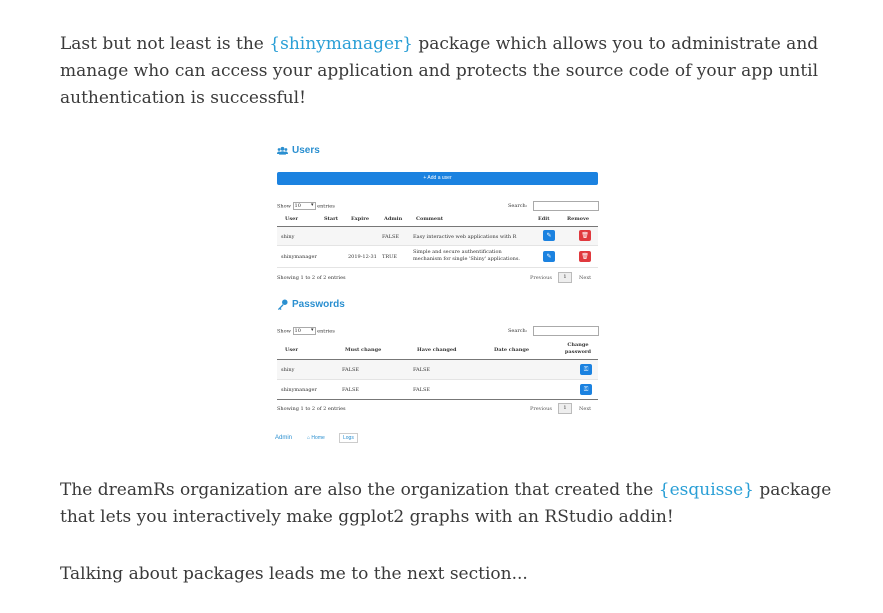 This screenshot has height=613, width=883. I want to click on passwords-next-button: Next, so click(585, 409).